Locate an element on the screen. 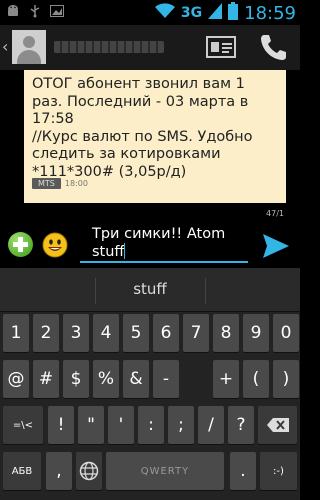 This screenshot has height=500, width=320. add-attachment-button is located at coordinates (20, 244).